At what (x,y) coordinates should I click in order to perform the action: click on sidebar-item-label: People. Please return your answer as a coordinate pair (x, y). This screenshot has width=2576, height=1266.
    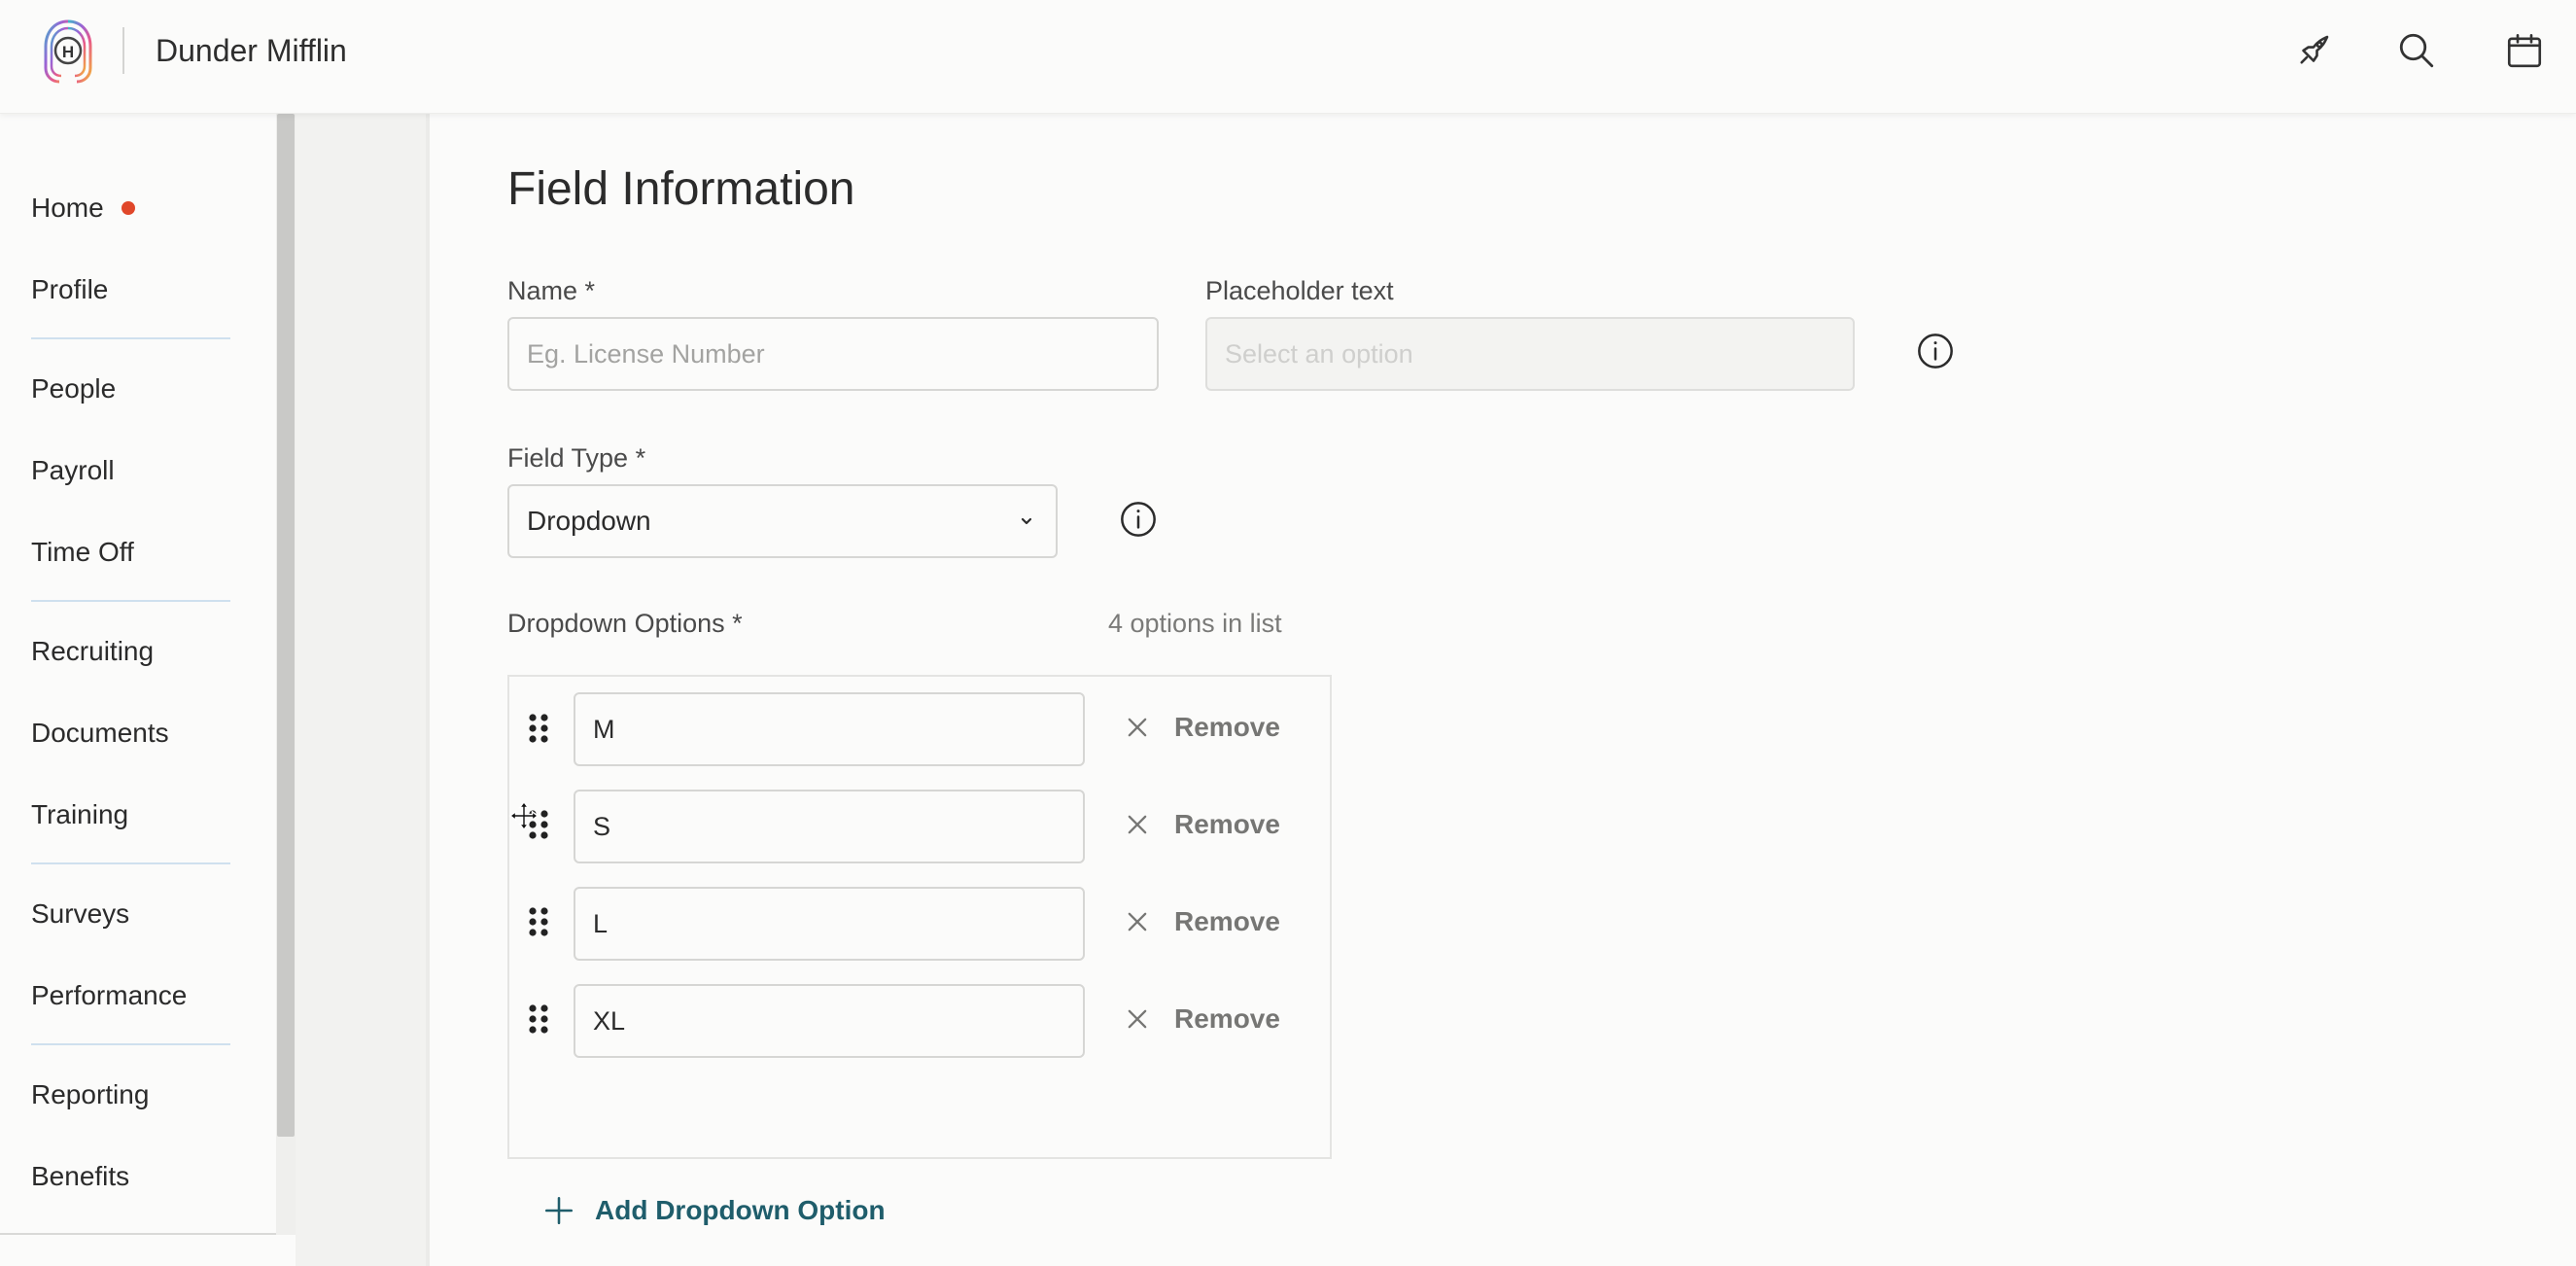
    Looking at the image, I should click on (74, 389).